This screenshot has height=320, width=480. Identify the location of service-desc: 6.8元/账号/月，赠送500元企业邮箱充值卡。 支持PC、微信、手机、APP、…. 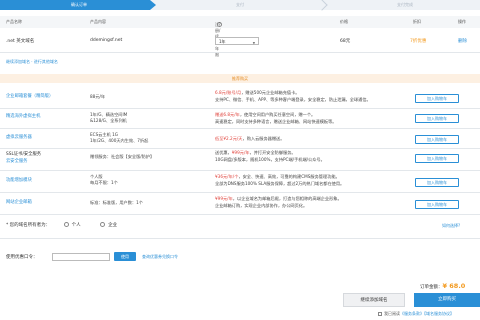
(293, 96).